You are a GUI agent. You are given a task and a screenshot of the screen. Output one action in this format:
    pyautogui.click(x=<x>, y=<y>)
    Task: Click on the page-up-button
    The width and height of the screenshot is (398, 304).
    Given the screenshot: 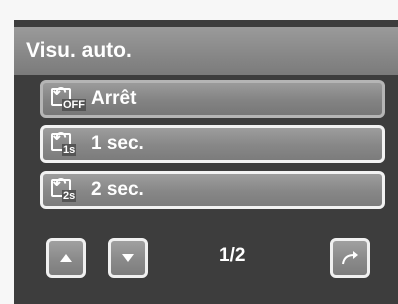 What is the action you would take?
    pyautogui.click(x=66, y=258)
    